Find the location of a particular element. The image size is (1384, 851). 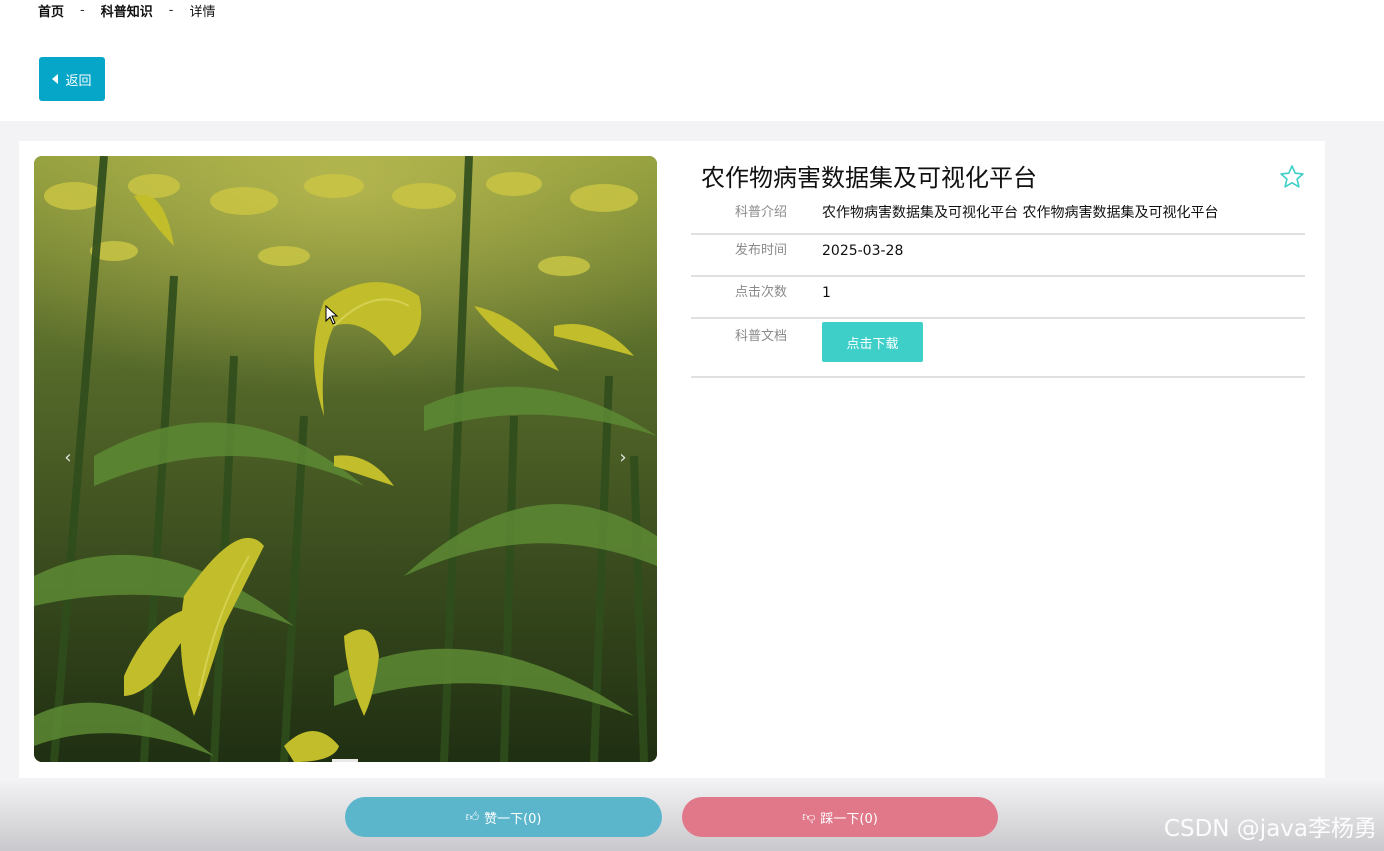

back-button-label: 返回 is located at coordinates (78, 81).